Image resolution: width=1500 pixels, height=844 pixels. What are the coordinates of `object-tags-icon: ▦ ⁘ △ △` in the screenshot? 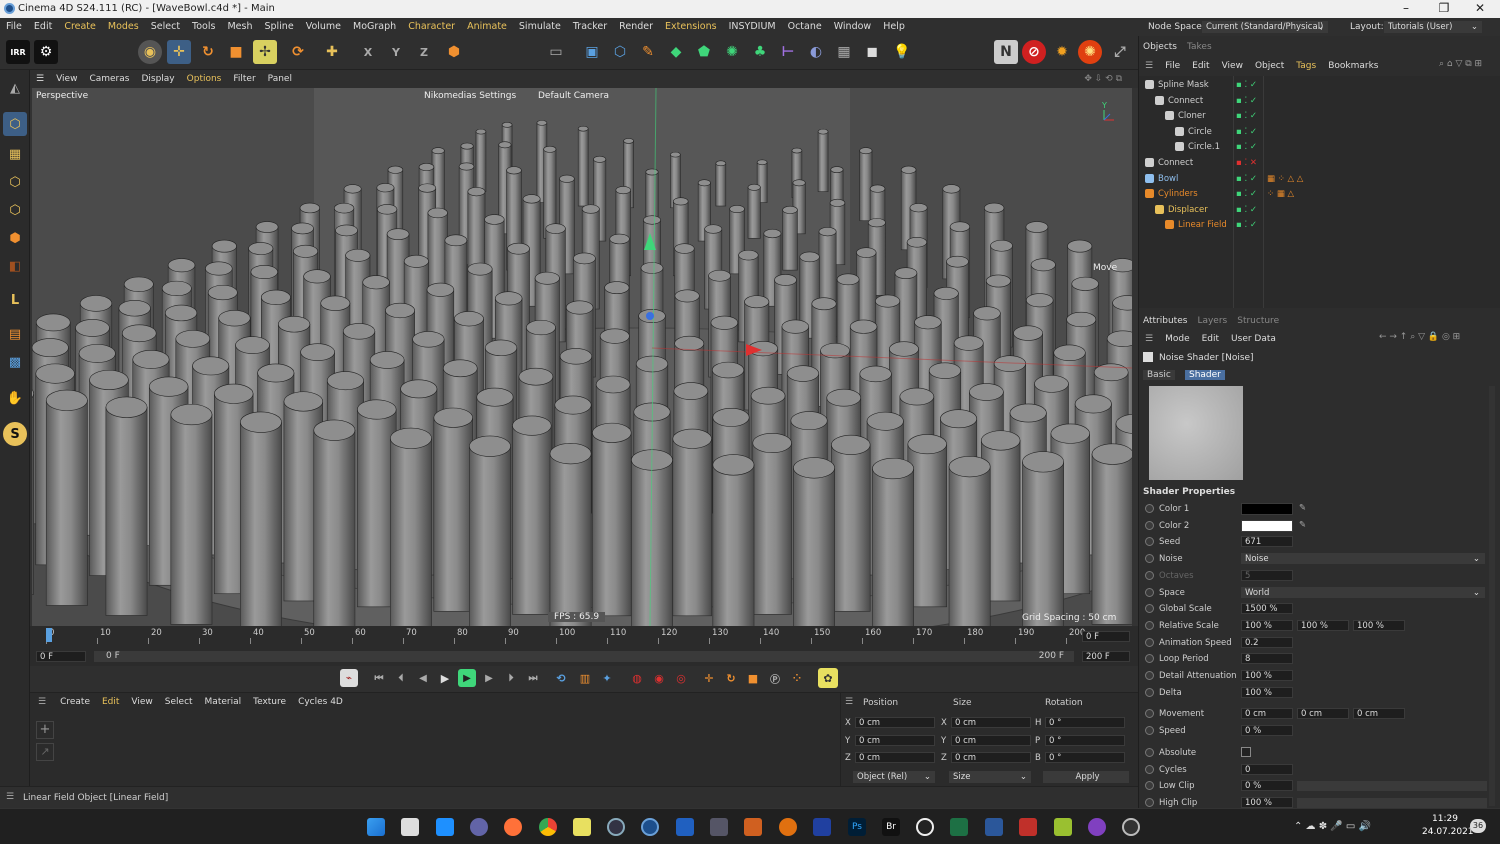 It's located at (1285, 179).